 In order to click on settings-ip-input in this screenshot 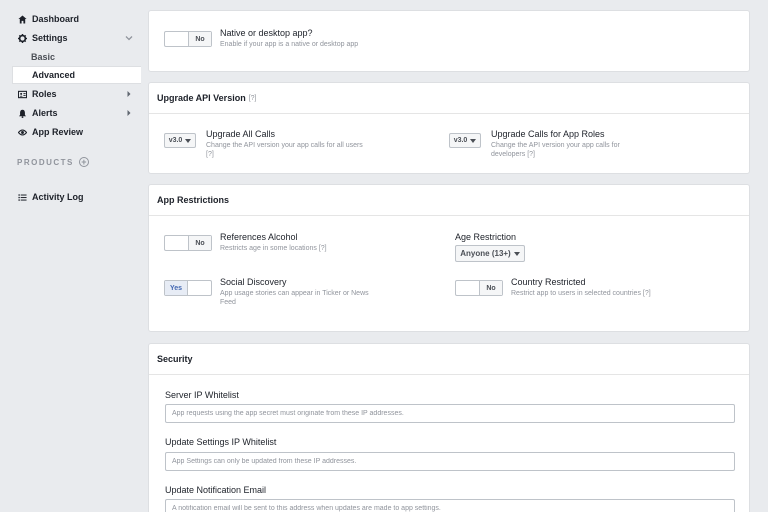, I will do `click(450, 461)`.